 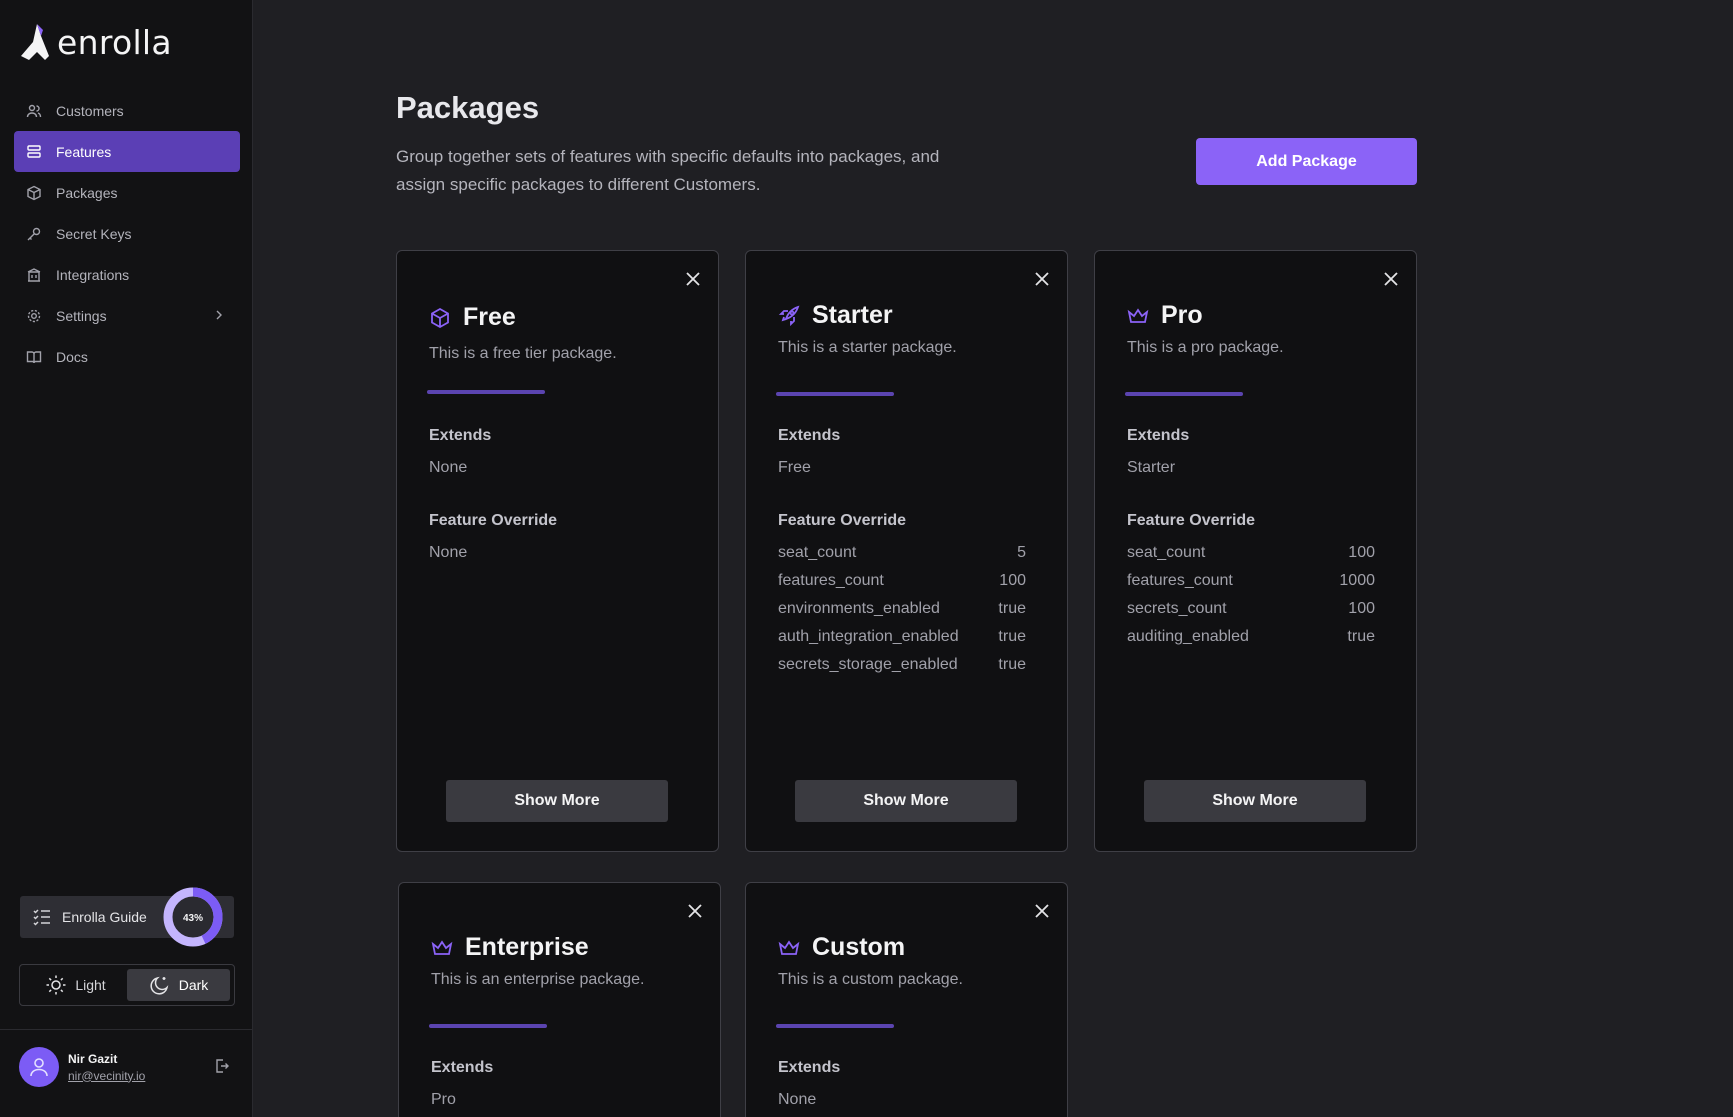 What do you see at coordinates (35, 42) in the screenshot?
I see `enrolla-logo-icon` at bounding box center [35, 42].